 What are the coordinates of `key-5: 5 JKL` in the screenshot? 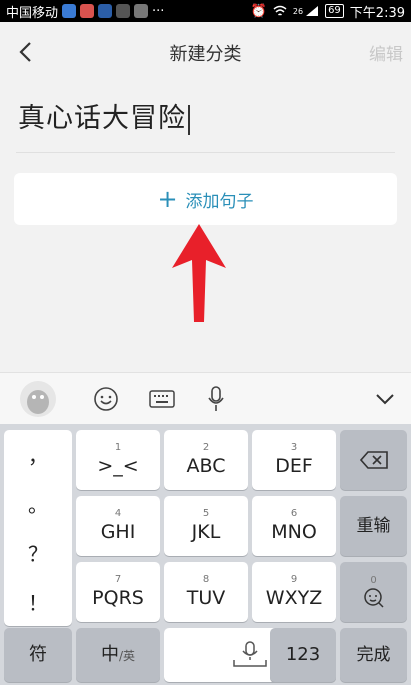 It's located at (206, 526).